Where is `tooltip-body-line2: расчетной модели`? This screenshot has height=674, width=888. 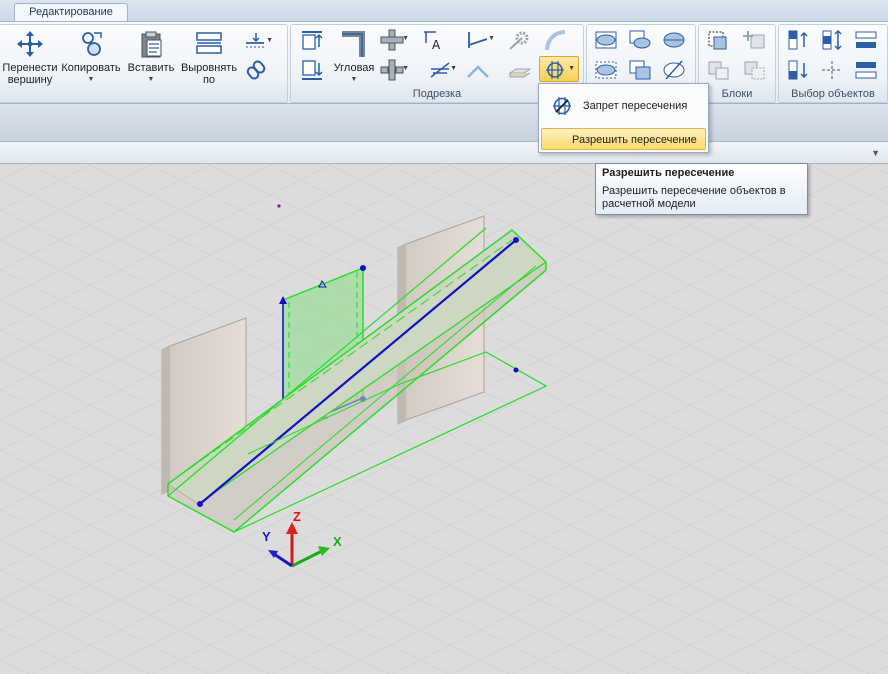
tooltip-body-line2: расчетной модели is located at coordinates (649, 204).